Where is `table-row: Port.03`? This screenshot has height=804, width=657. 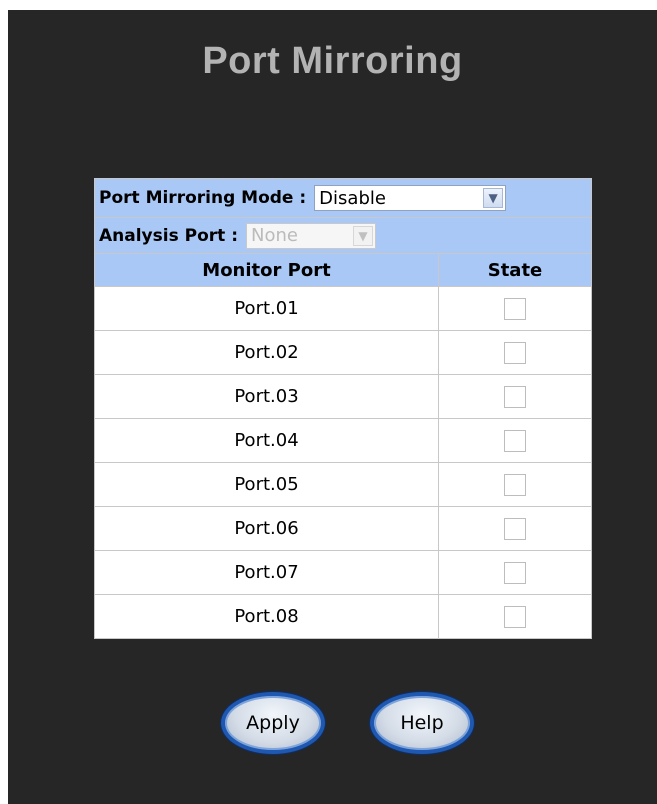 table-row: Port.03 is located at coordinates (343, 396).